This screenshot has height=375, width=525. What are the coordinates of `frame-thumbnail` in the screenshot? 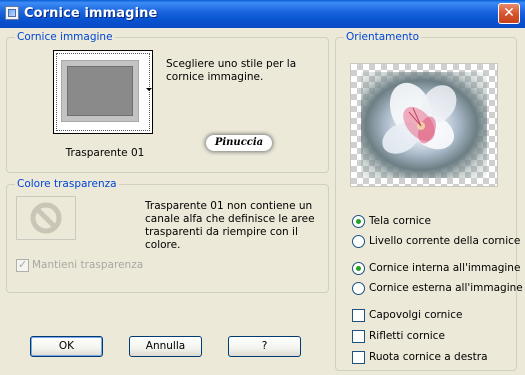 It's located at (100, 91).